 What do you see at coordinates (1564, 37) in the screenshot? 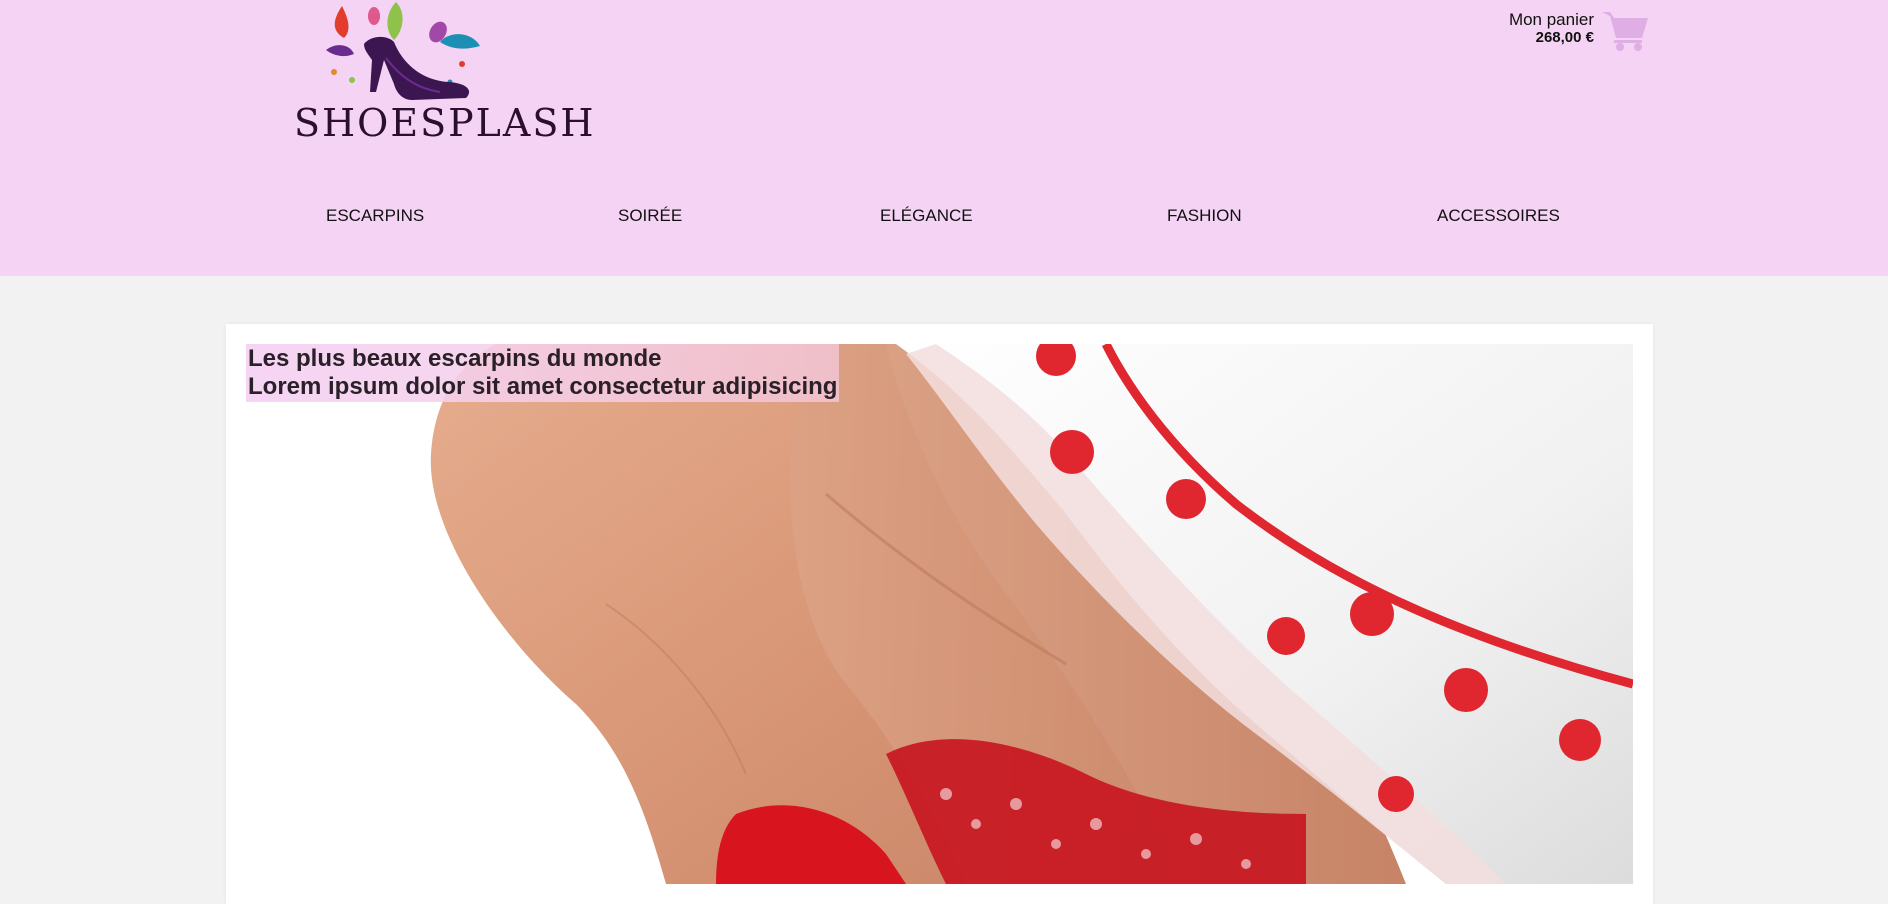
I see `cart-total: 268,00 €` at bounding box center [1564, 37].